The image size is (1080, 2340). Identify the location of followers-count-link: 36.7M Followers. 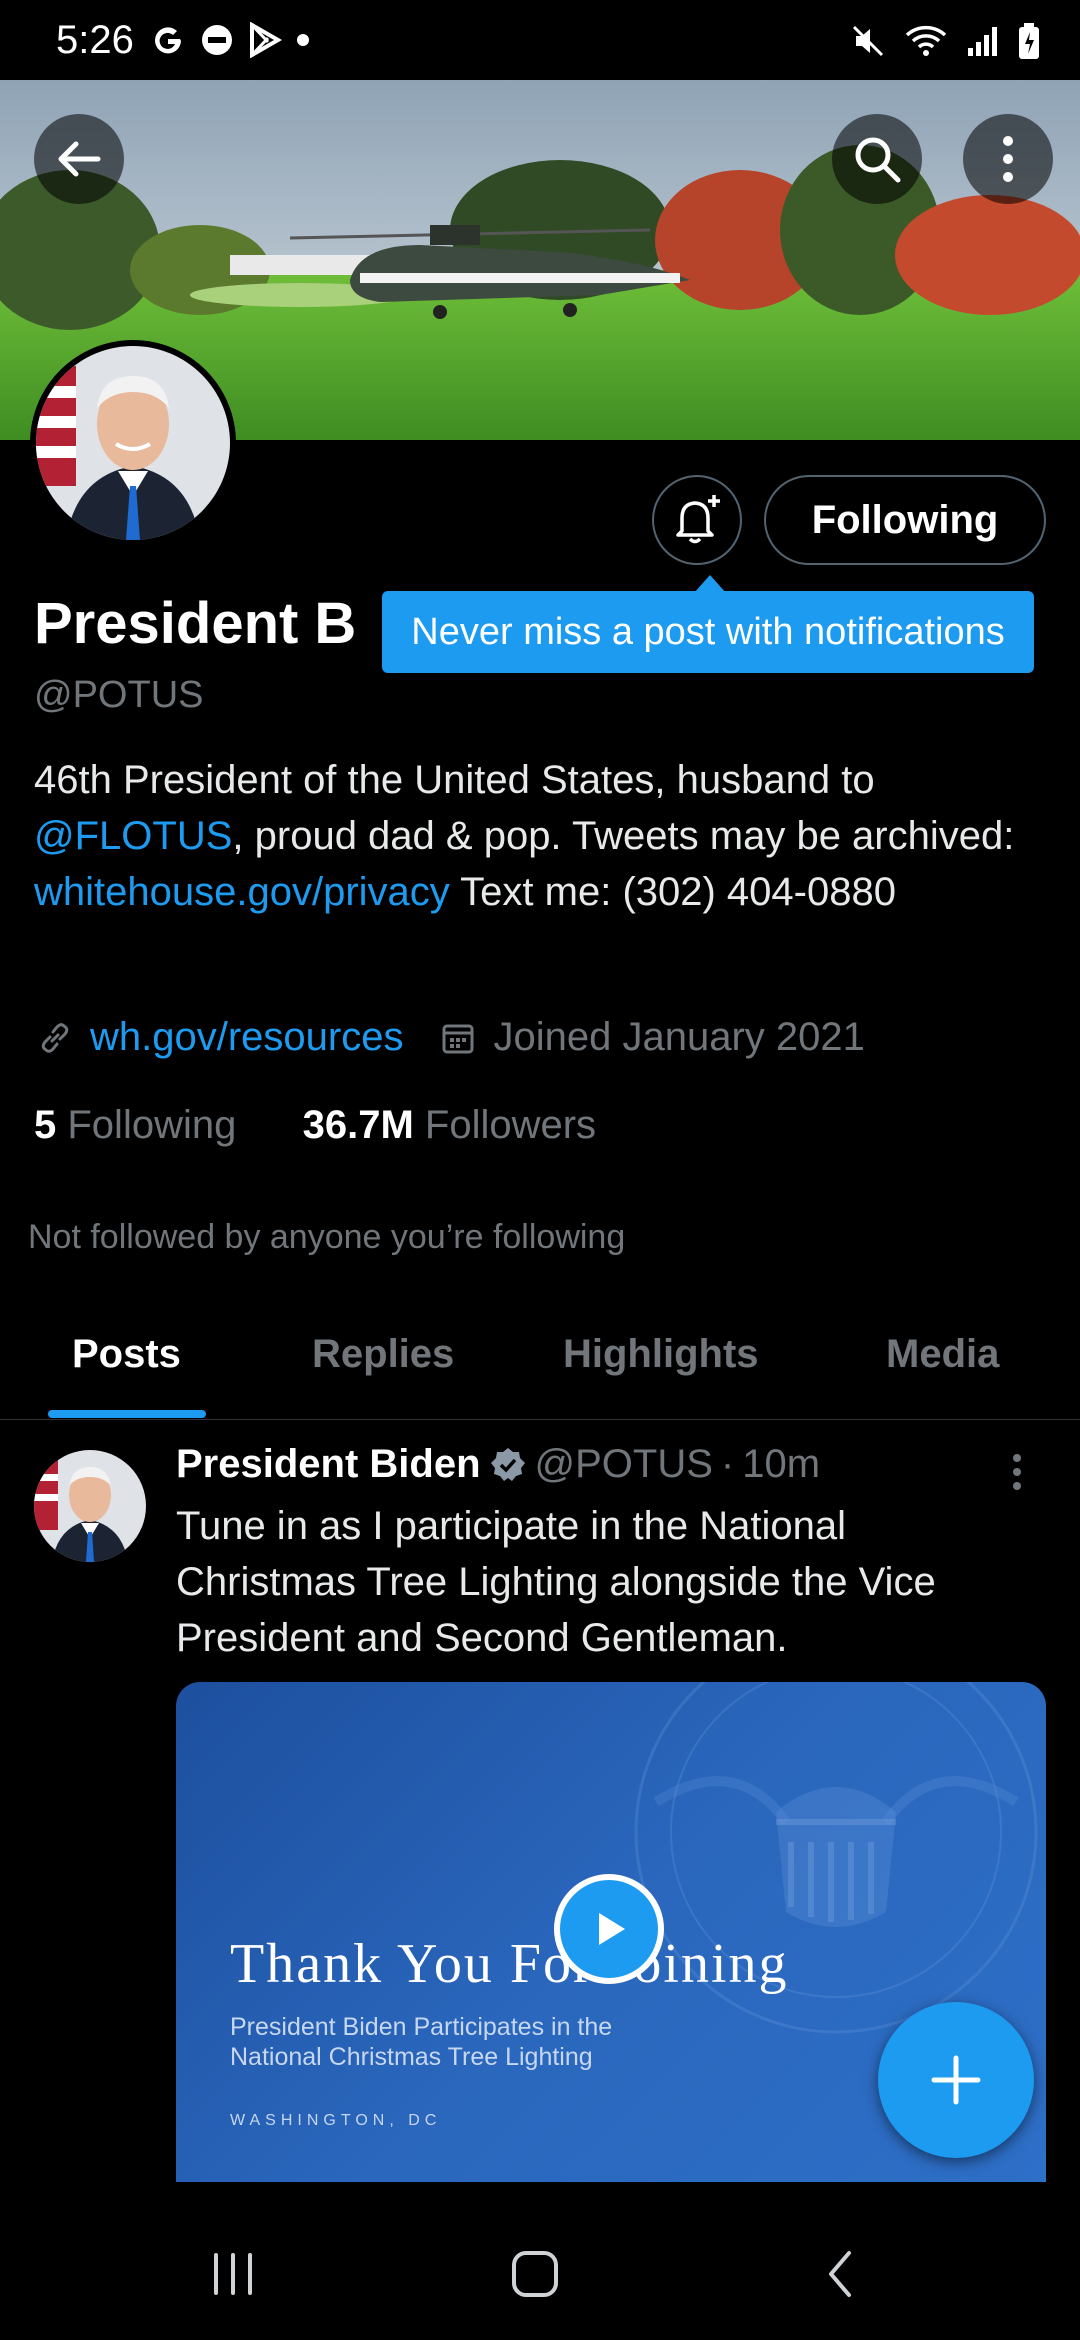
(449, 1125).